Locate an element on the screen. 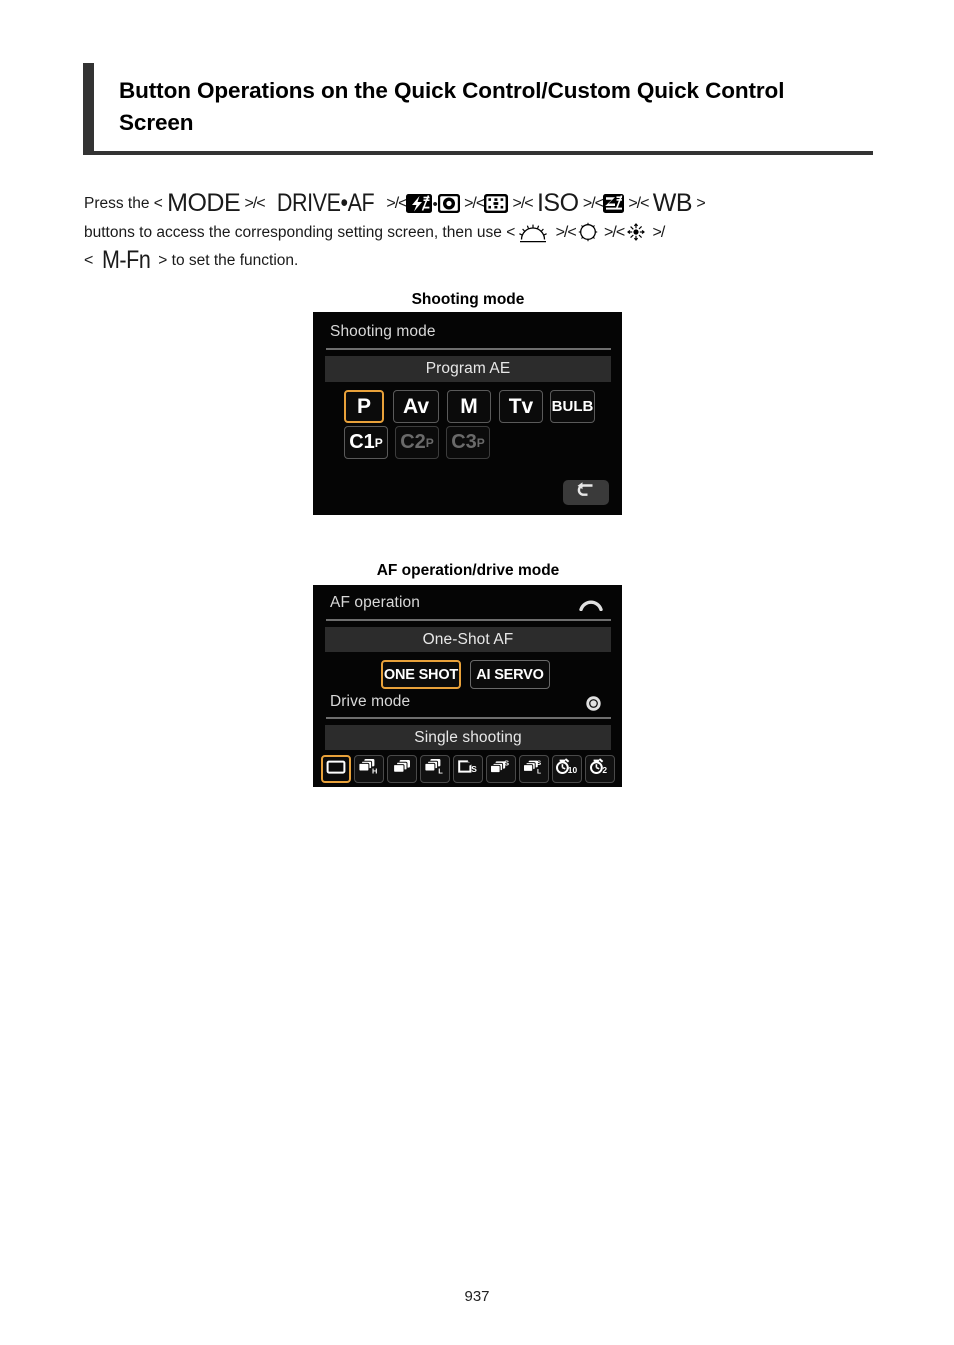 The height and width of the screenshot is (1345, 954). svg-text: H is located at coordinates (374, 770).